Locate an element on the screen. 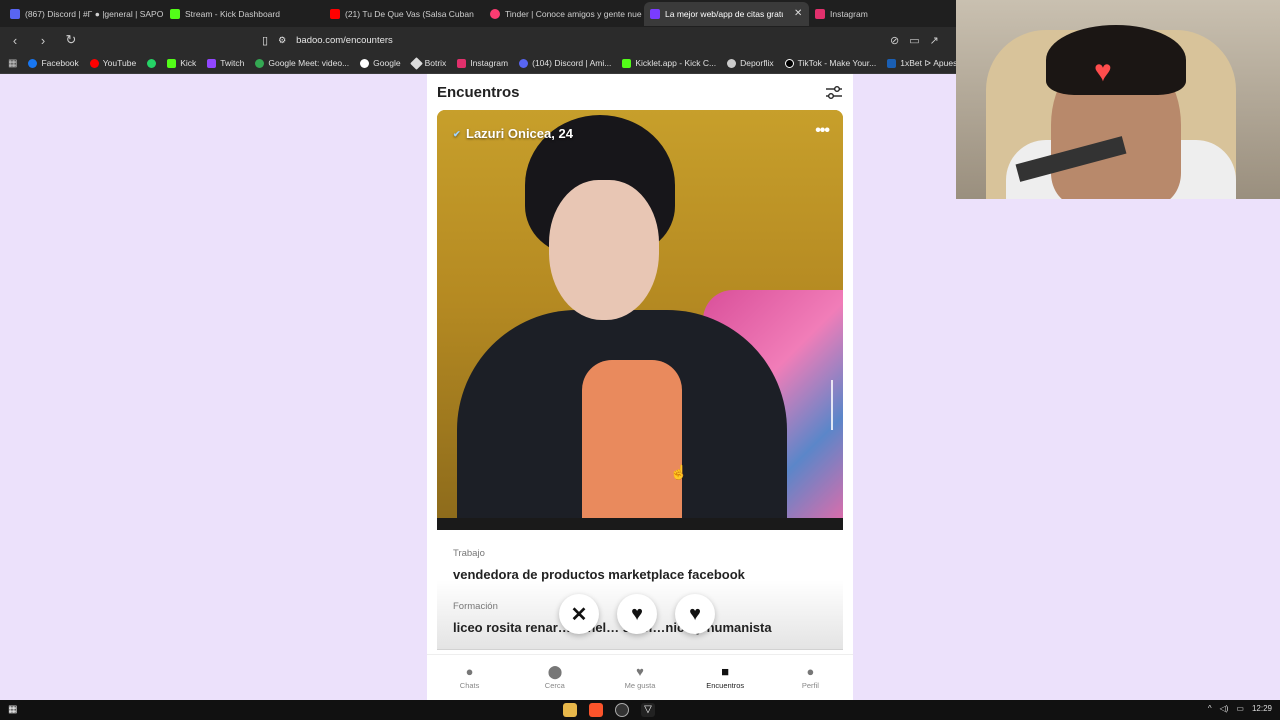 Image resolution: width=1280 pixels, height=720 pixels. reload-icon: ↻ is located at coordinates (71, 40).